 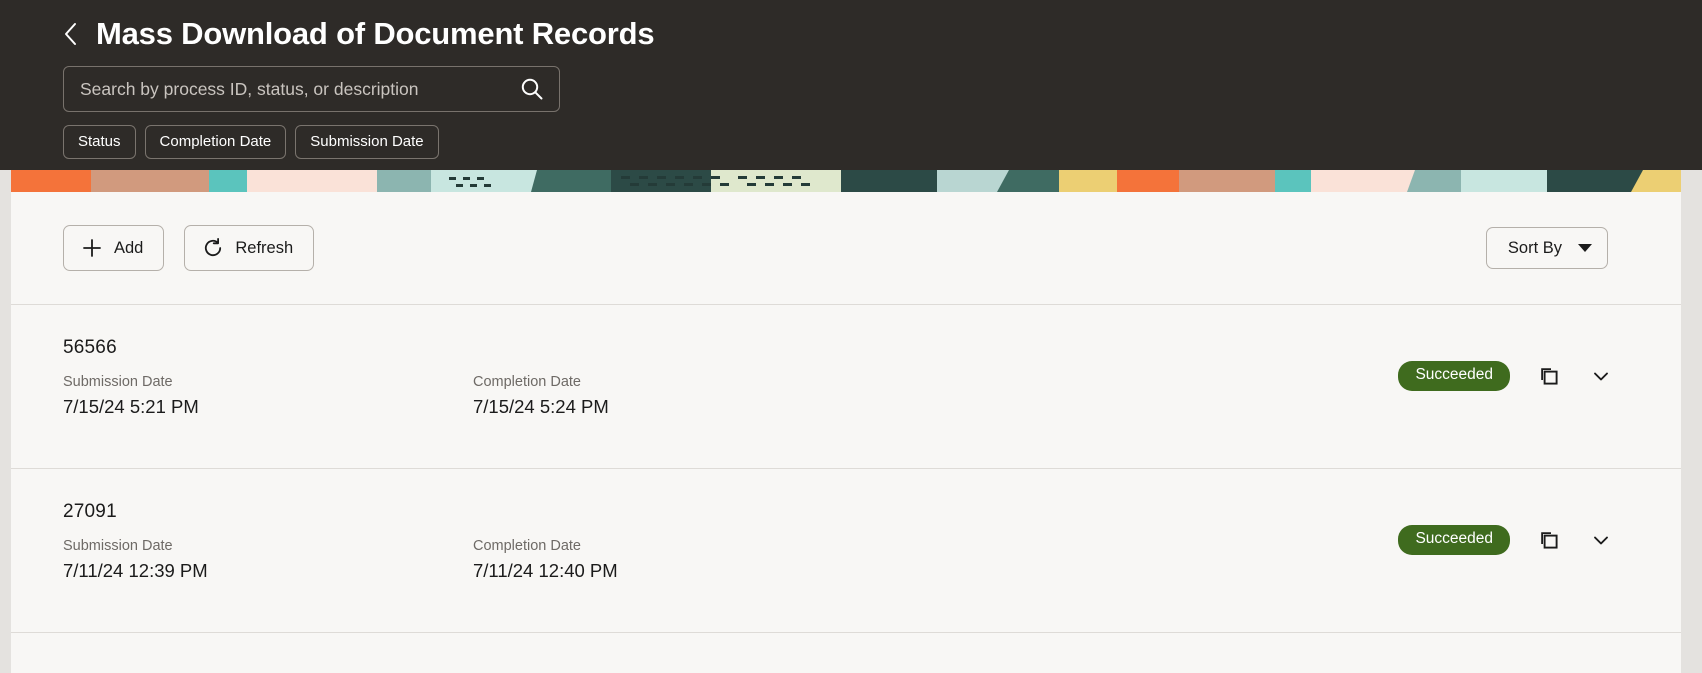 I want to click on refresh-icon, so click(x=213, y=247).